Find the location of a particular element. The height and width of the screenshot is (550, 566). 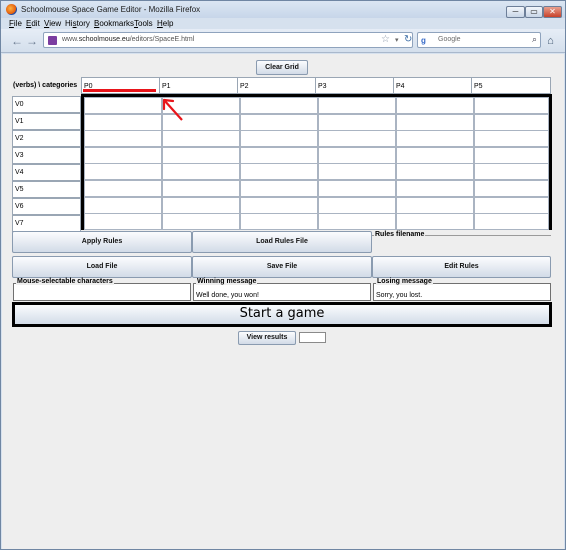

apply-rules-button: Apply Rules is located at coordinates (102, 242).